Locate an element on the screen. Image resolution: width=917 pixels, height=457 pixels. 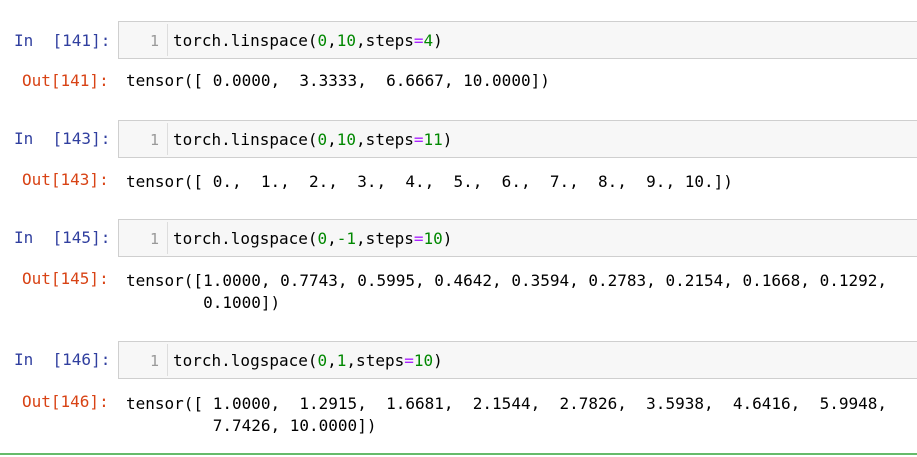
code-number: -1 is located at coordinates (346, 238).